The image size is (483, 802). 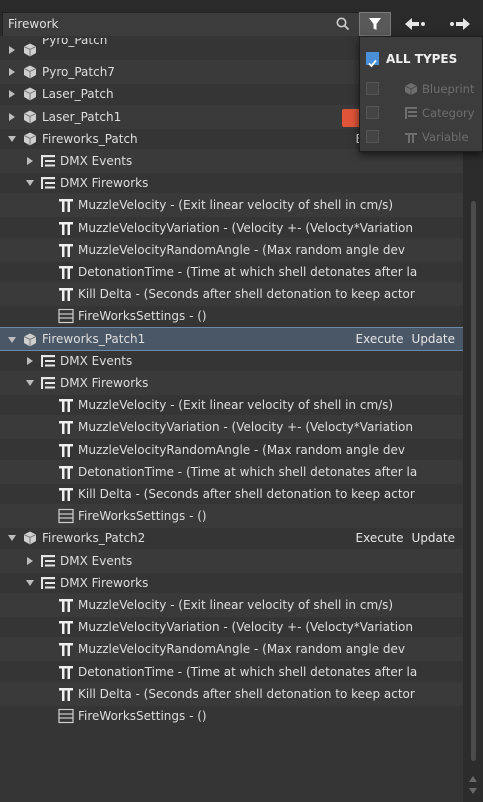 What do you see at coordinates (343, 24) in the screenshot?
I see `search-icon` at bounding box center [343, 24].